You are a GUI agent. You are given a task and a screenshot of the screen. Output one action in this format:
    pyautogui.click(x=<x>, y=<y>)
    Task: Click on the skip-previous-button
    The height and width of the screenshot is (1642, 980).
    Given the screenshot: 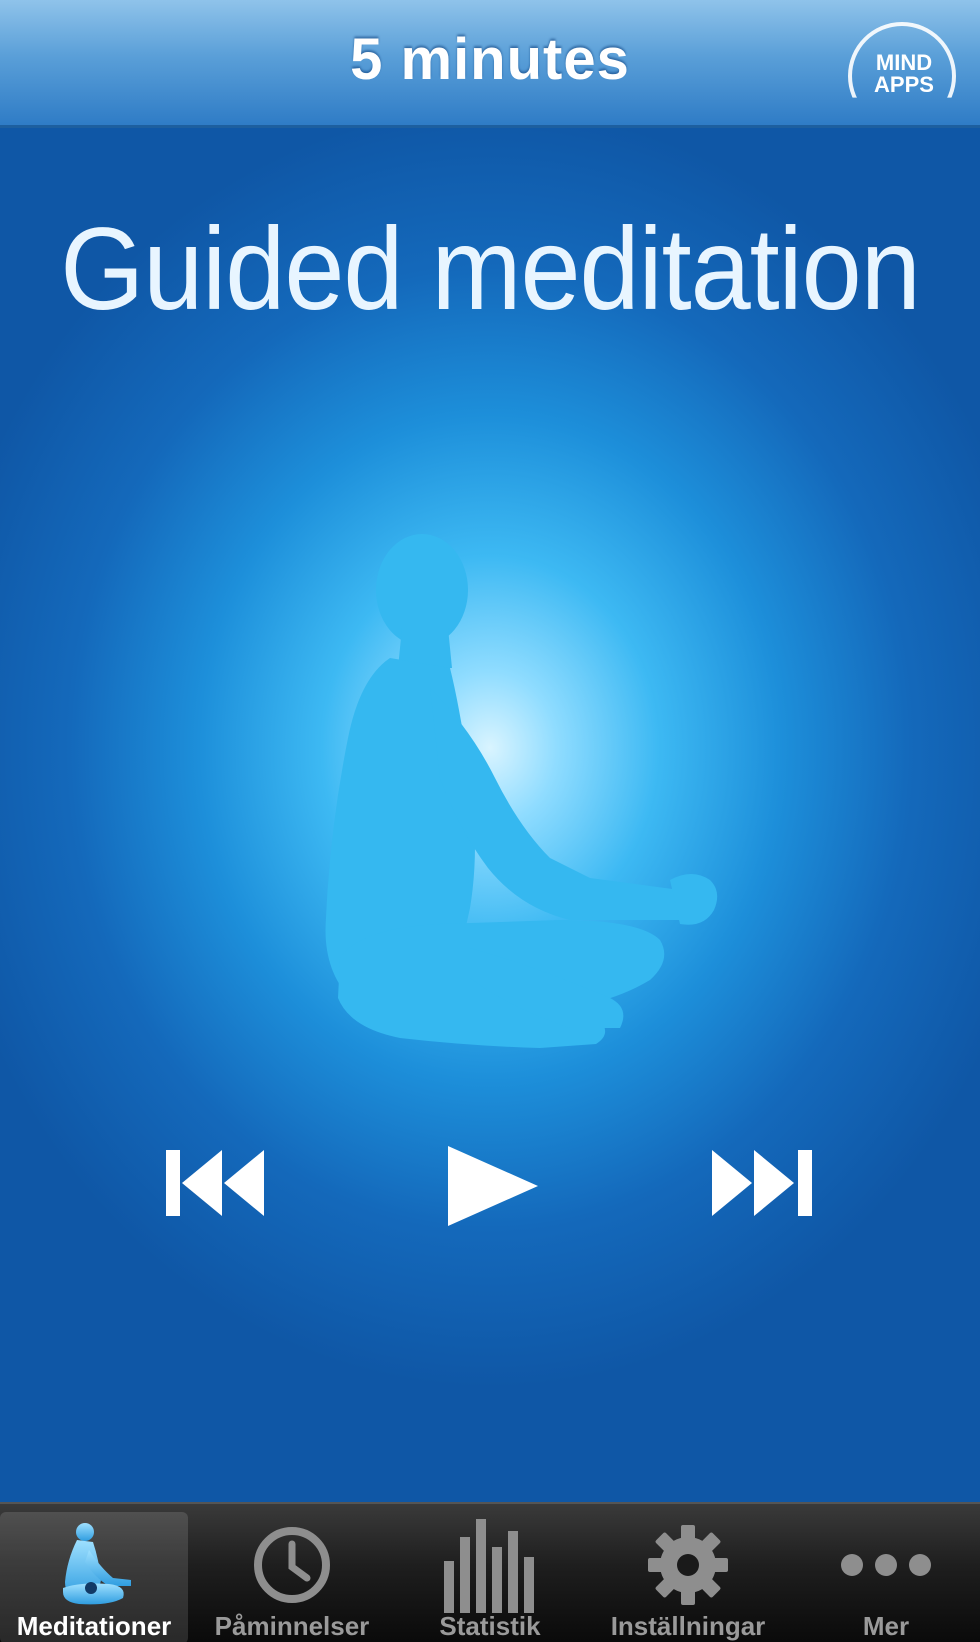 What is the action you would take?
    pyautogui.click(x=220, y=1183)
    